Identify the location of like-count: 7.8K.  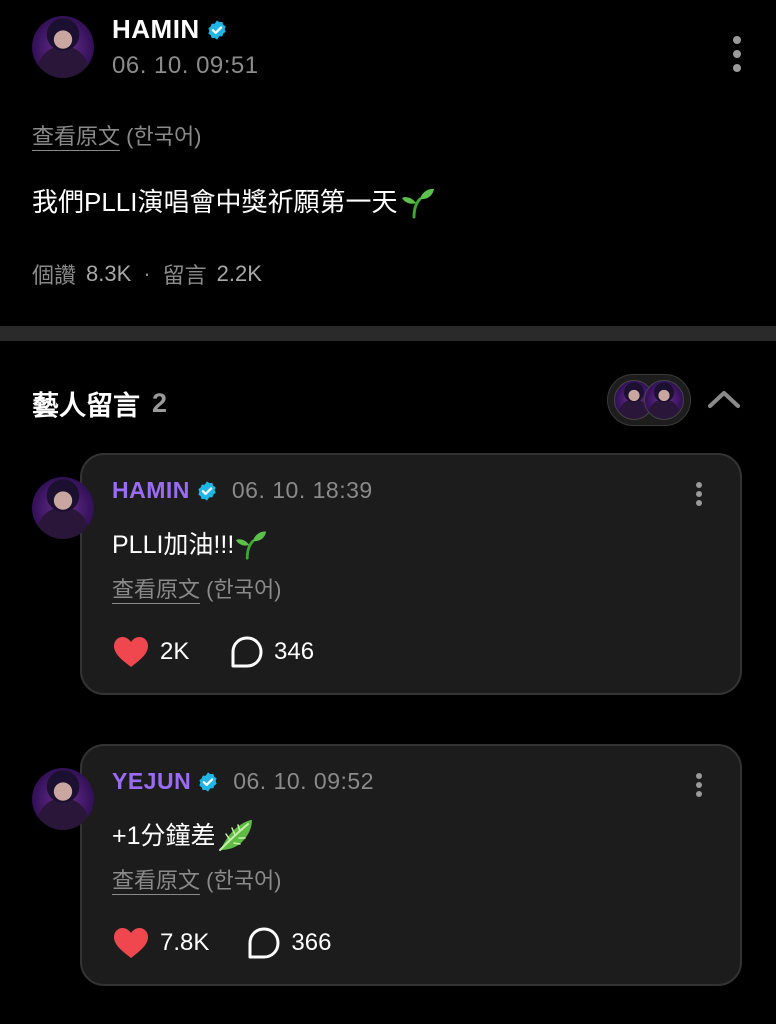
(185, 942).